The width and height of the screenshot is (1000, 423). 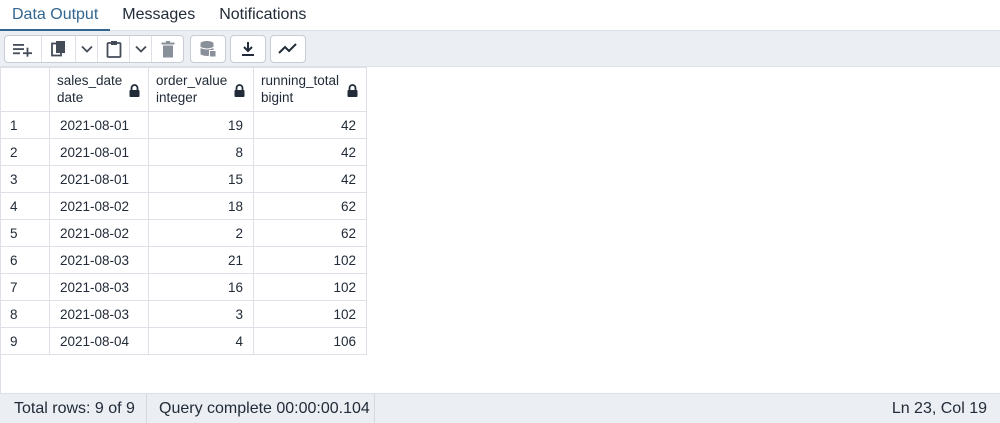 I want to click on save-data-icon, so click(x=208, y=49).